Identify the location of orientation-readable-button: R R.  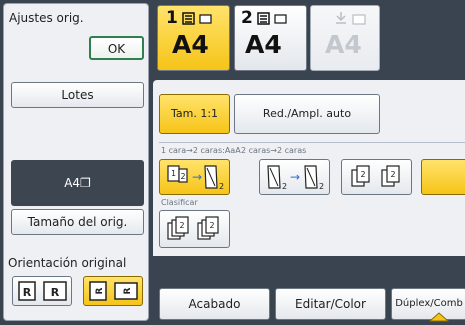
(42, 291).